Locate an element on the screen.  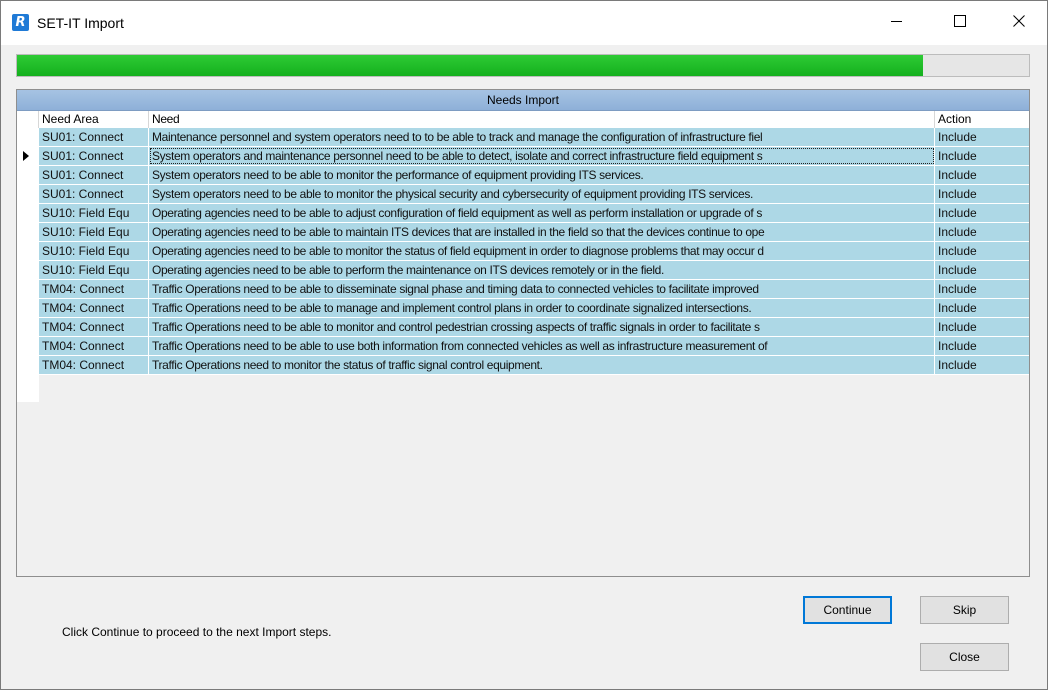
maximize-icon is located at coordinates (960, 21).